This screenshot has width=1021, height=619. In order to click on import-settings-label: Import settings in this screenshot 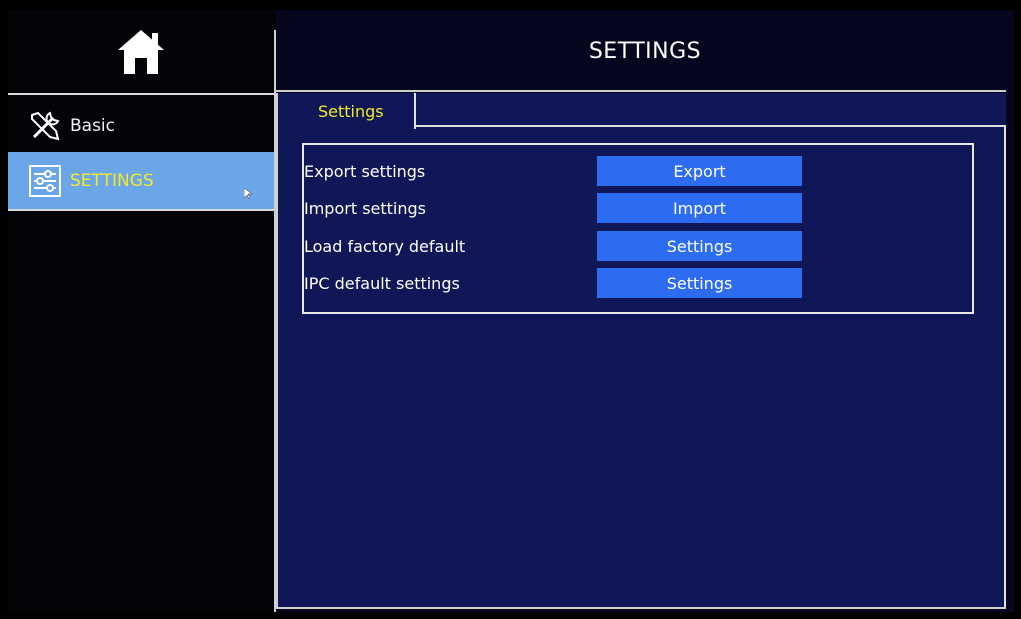, I will do `click(365, 208)`.